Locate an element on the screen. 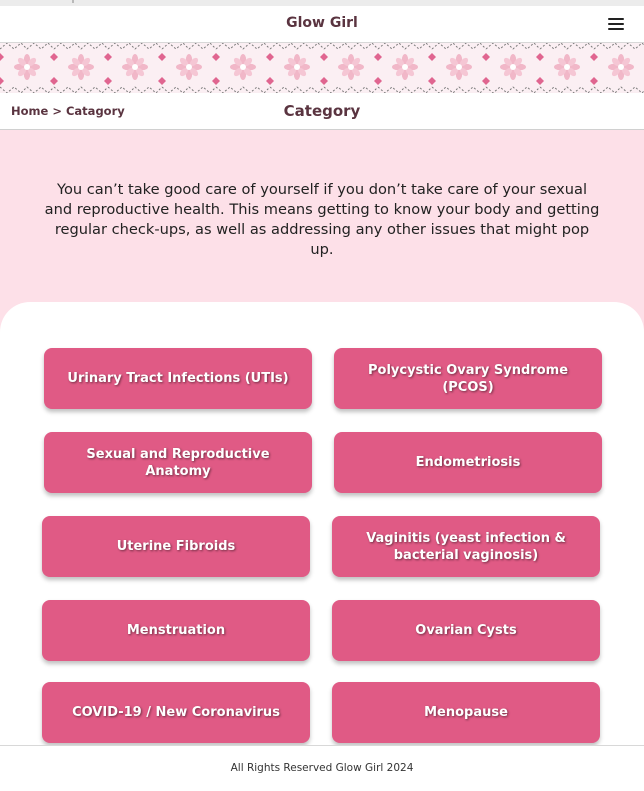 Image resolution: width=644 pixels, height=791 pixels. category-button-ovarian-cysts: Ovarian Cysts is located at coordinates (466, 630).